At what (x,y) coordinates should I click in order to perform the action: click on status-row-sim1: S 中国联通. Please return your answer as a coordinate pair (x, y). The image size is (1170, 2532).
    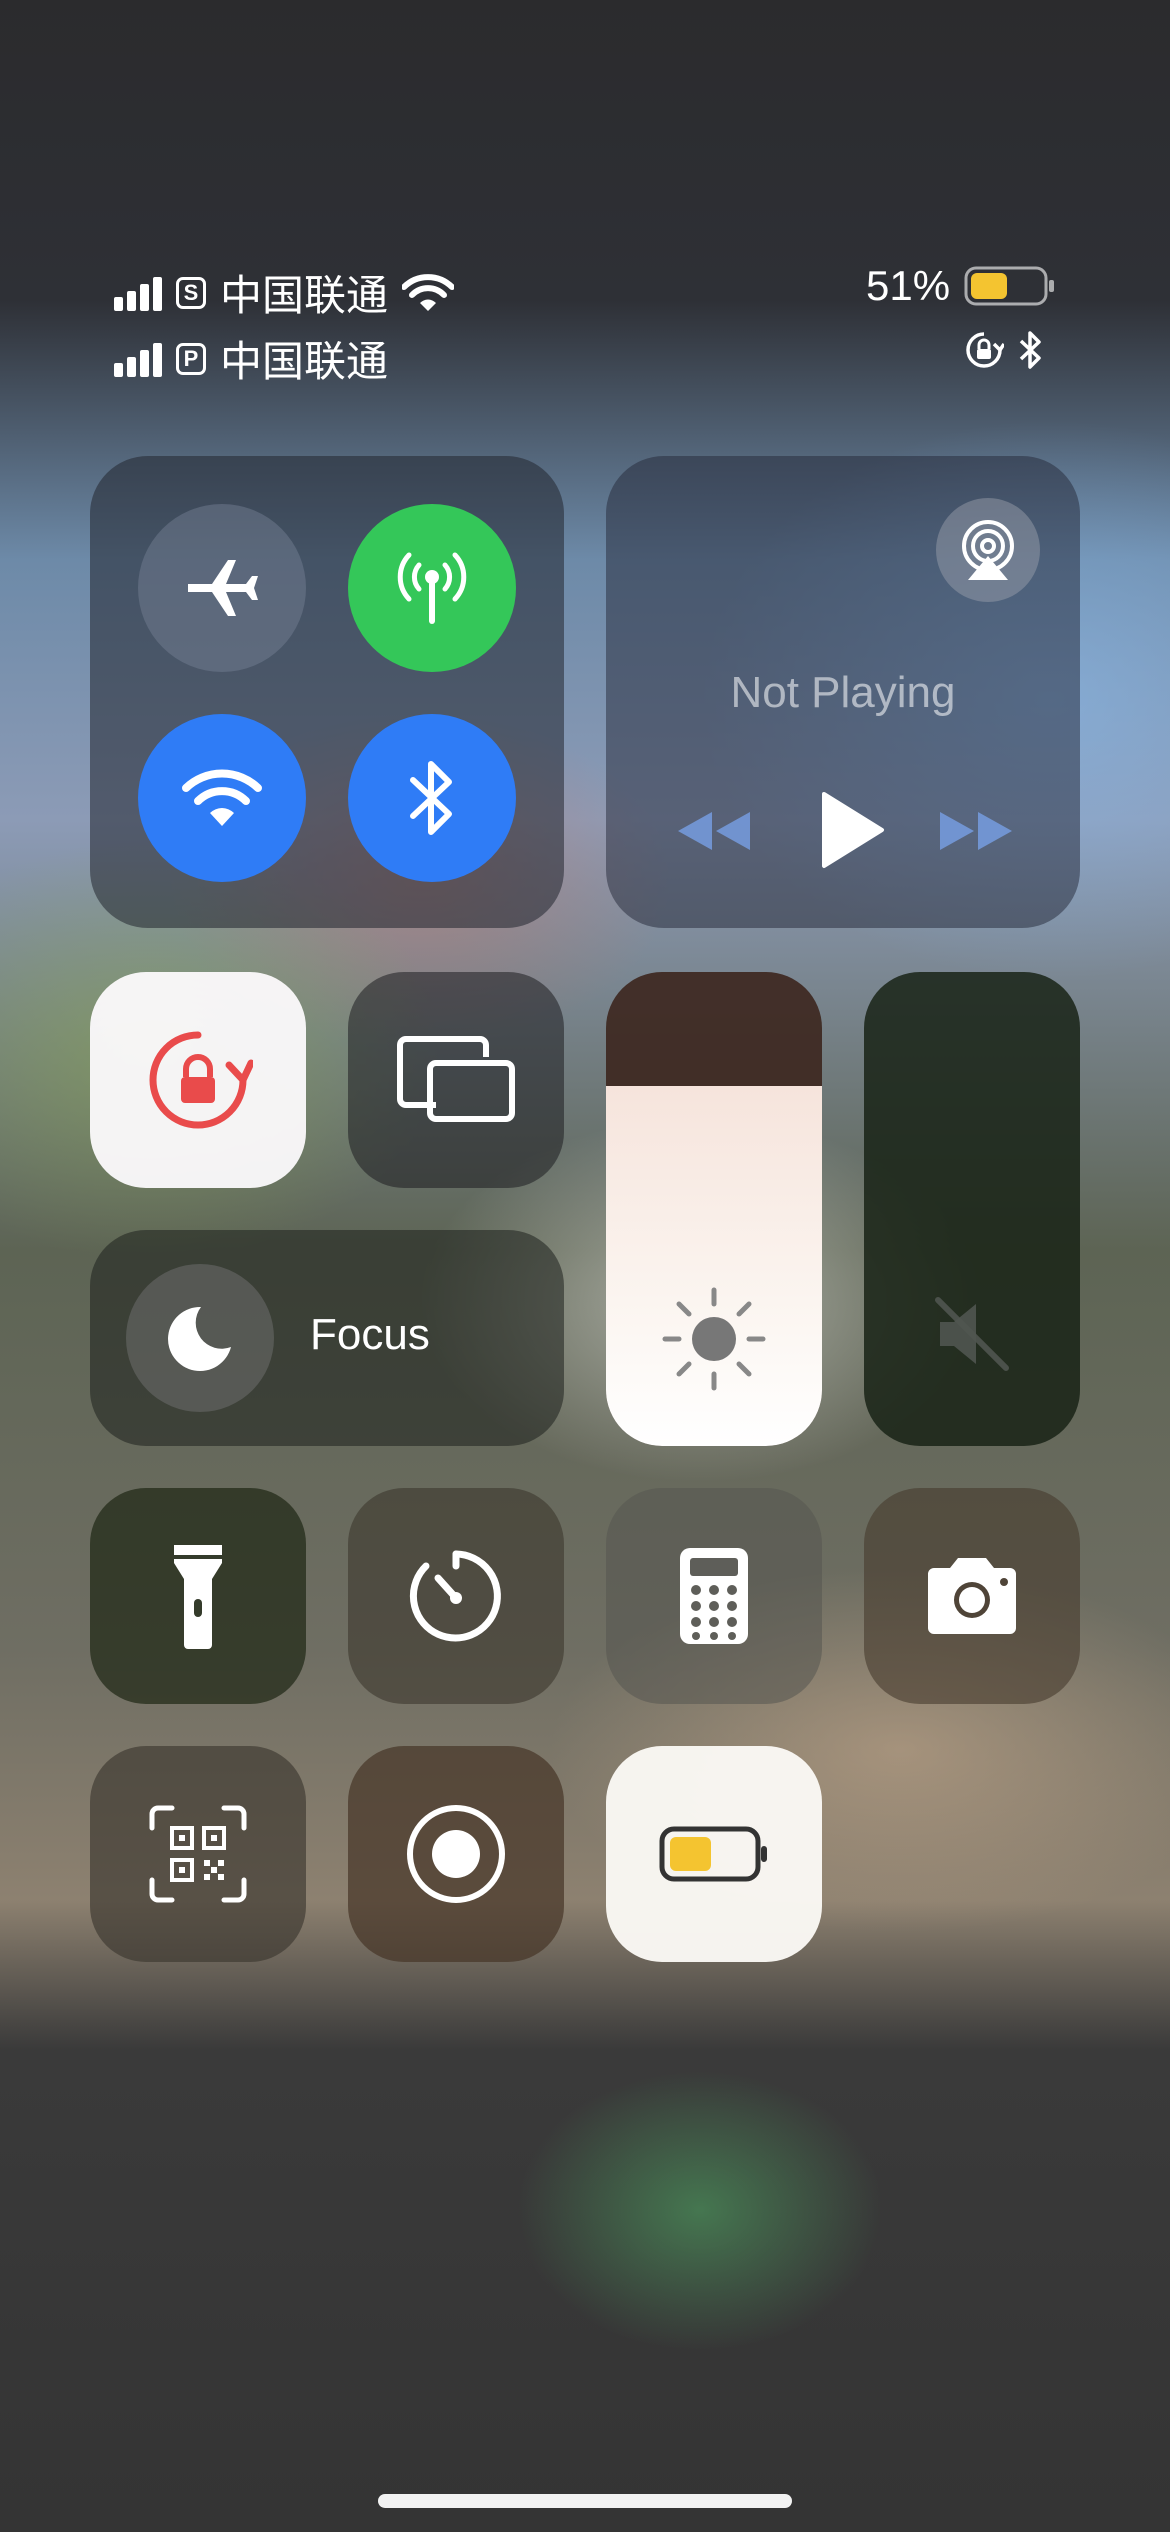
    Looking at the image, I should click on (284, 292).